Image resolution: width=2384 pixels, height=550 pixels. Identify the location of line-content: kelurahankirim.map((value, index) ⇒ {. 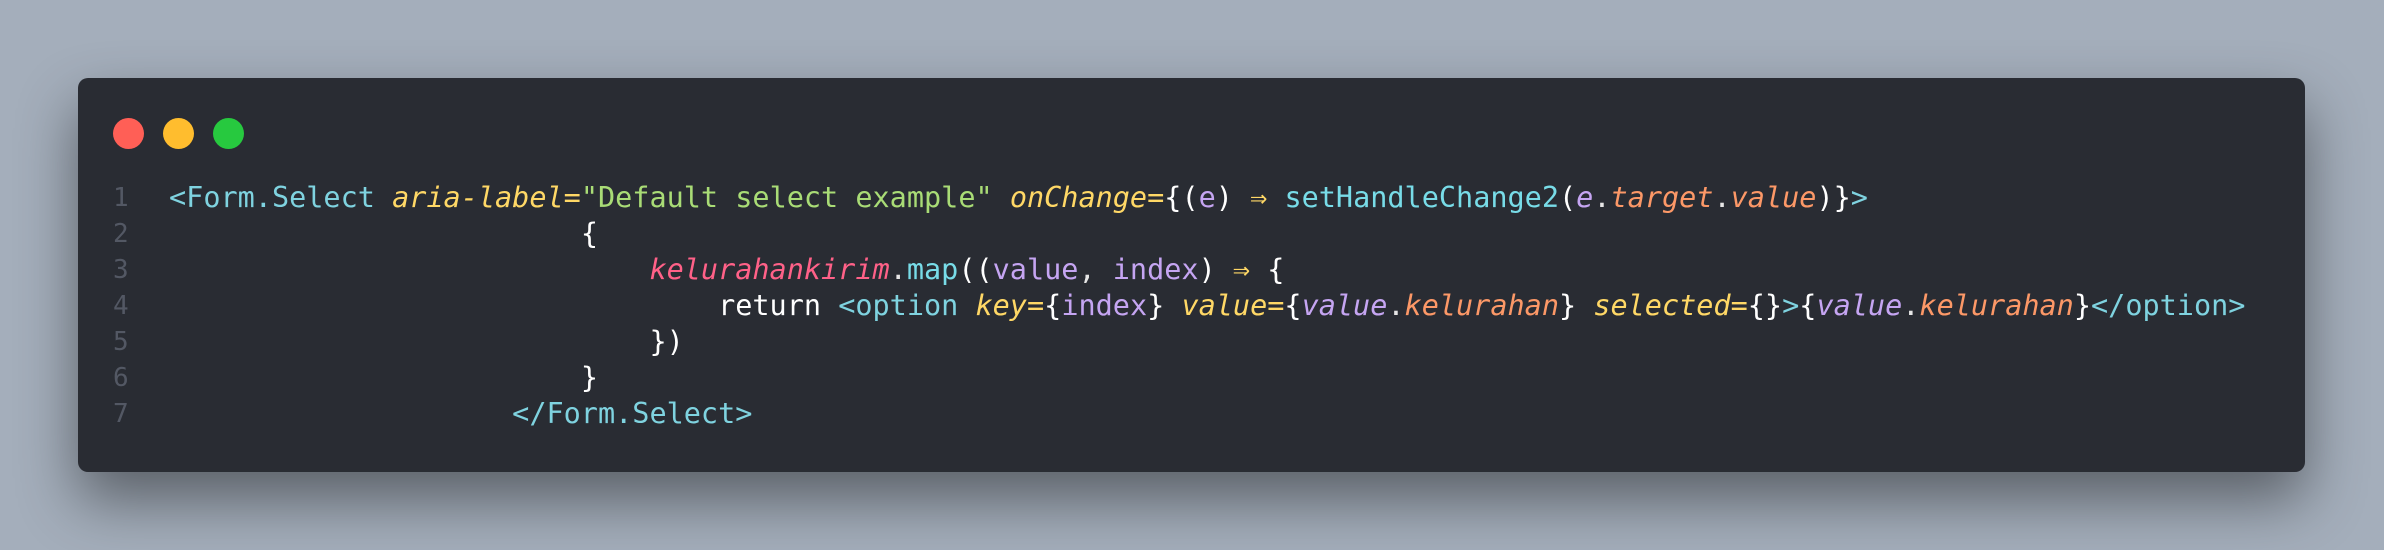
(726, 270).